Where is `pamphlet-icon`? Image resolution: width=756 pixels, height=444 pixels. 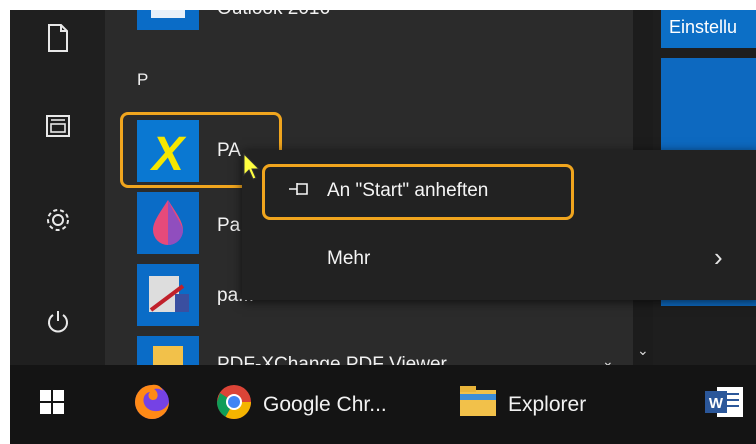
pamphlet-icon is located at coordinates (168, 295).